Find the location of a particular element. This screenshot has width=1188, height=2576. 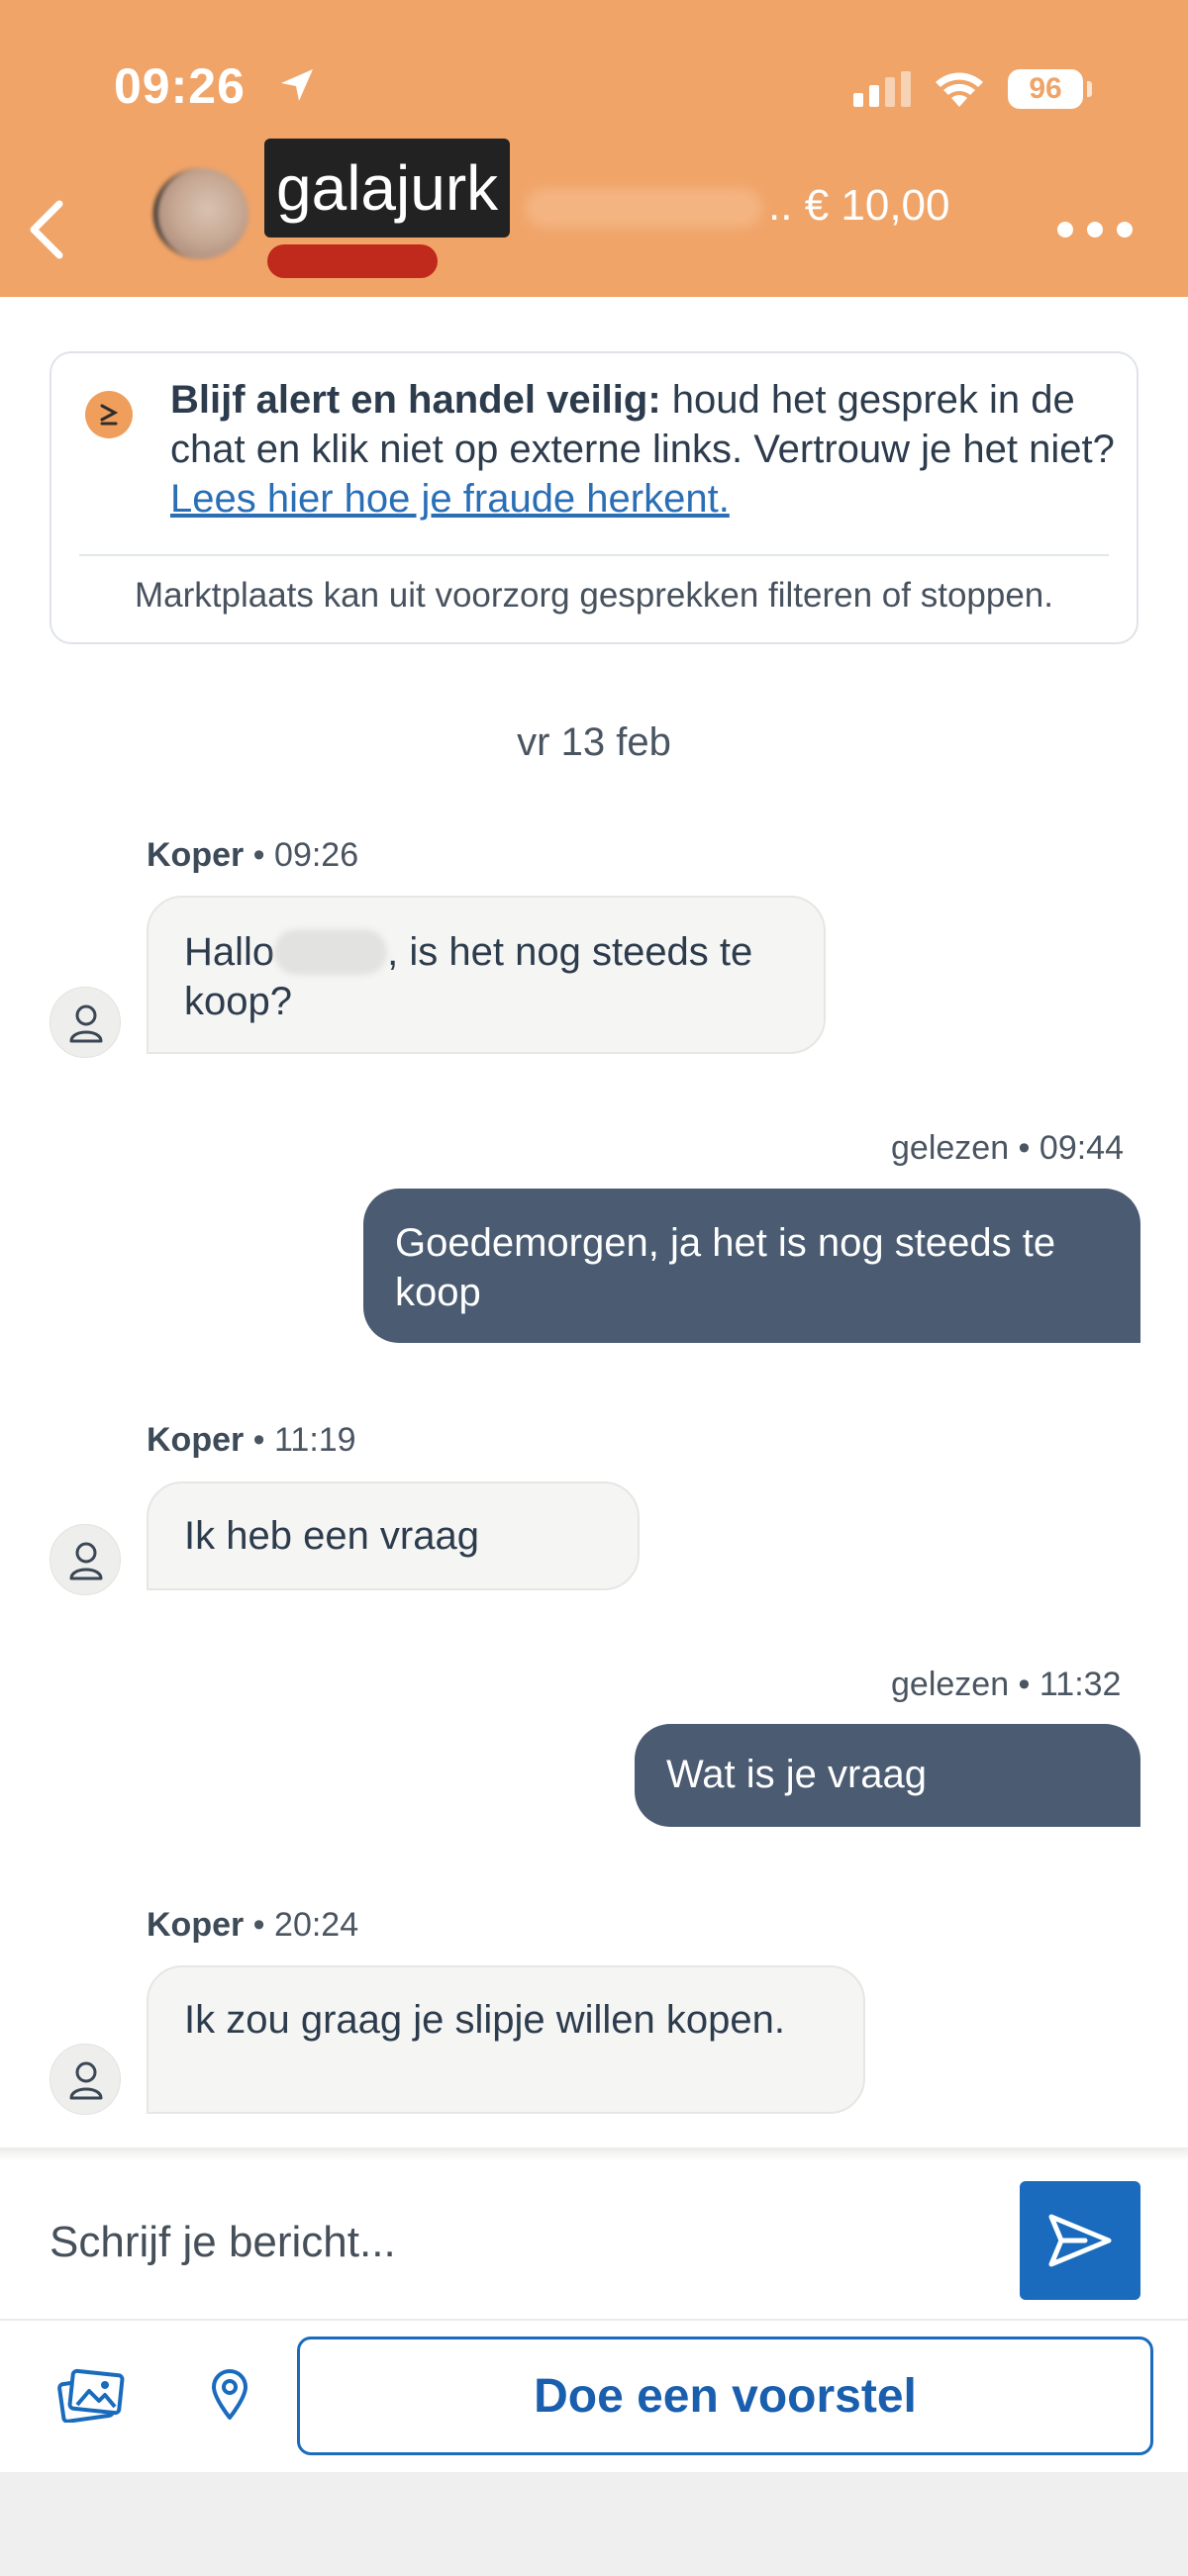

safety-divider is located at coordinates (594, 555).